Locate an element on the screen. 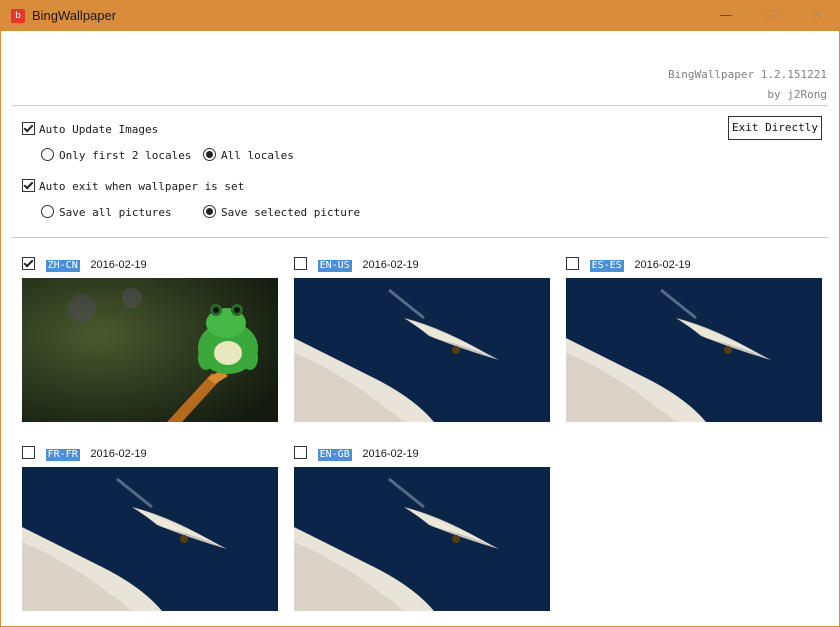 The height and width of the screenshot is (627, 840). exit-directly-button: Exit Directly is located at coordinates (775, 128).